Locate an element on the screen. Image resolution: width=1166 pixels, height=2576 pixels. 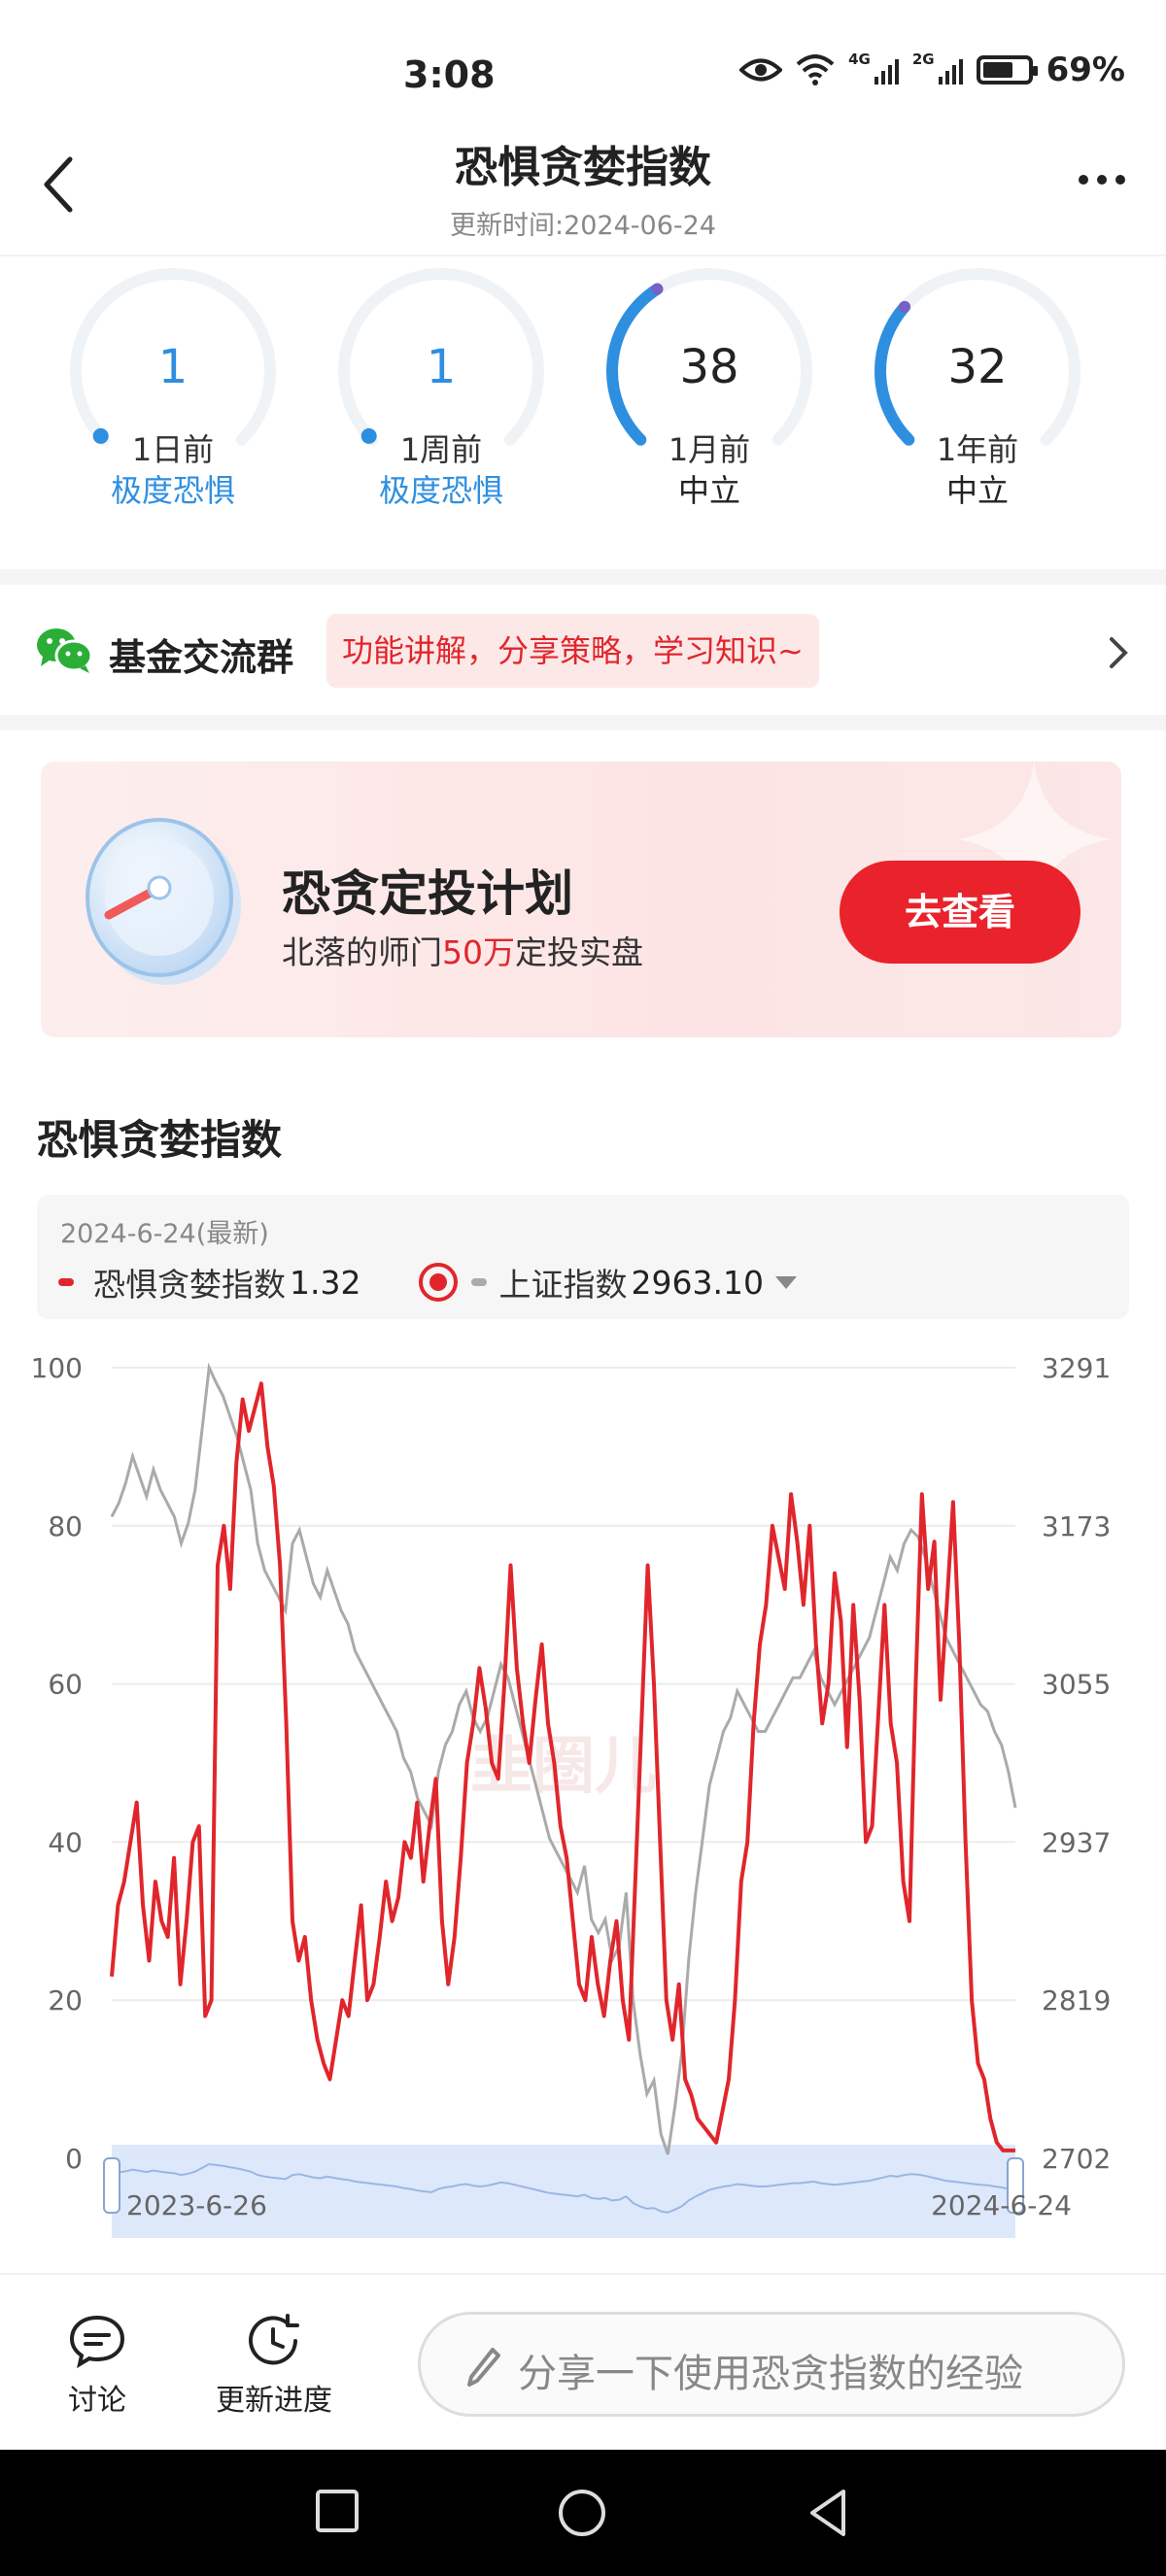
update-time: 更新时间:2024-06-24 is located at coordinates (582, 226).